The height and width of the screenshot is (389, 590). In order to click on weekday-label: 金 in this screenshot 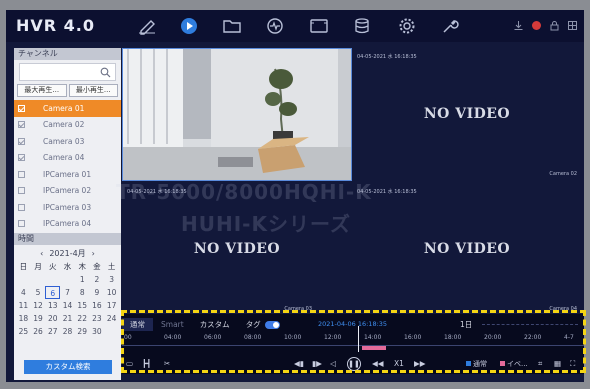, I will do `click(97, 266)`.